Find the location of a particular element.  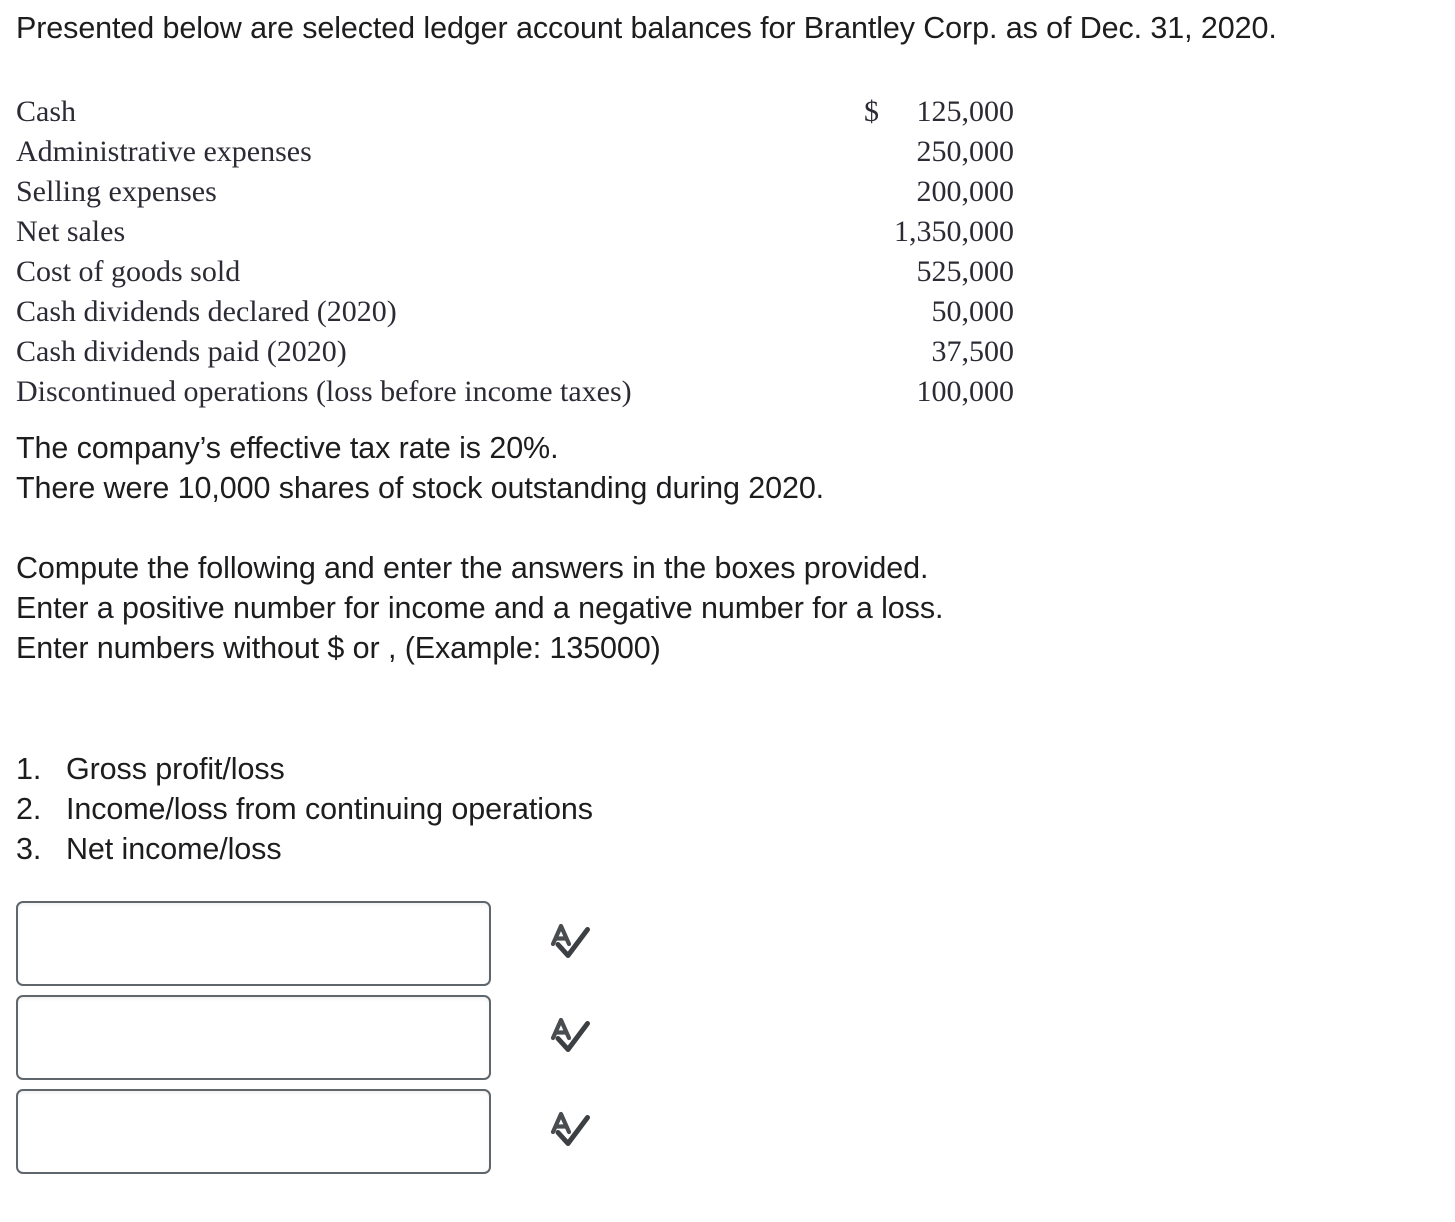

ledger-account-amount: 200,000 is located at coordinates (965, 191).